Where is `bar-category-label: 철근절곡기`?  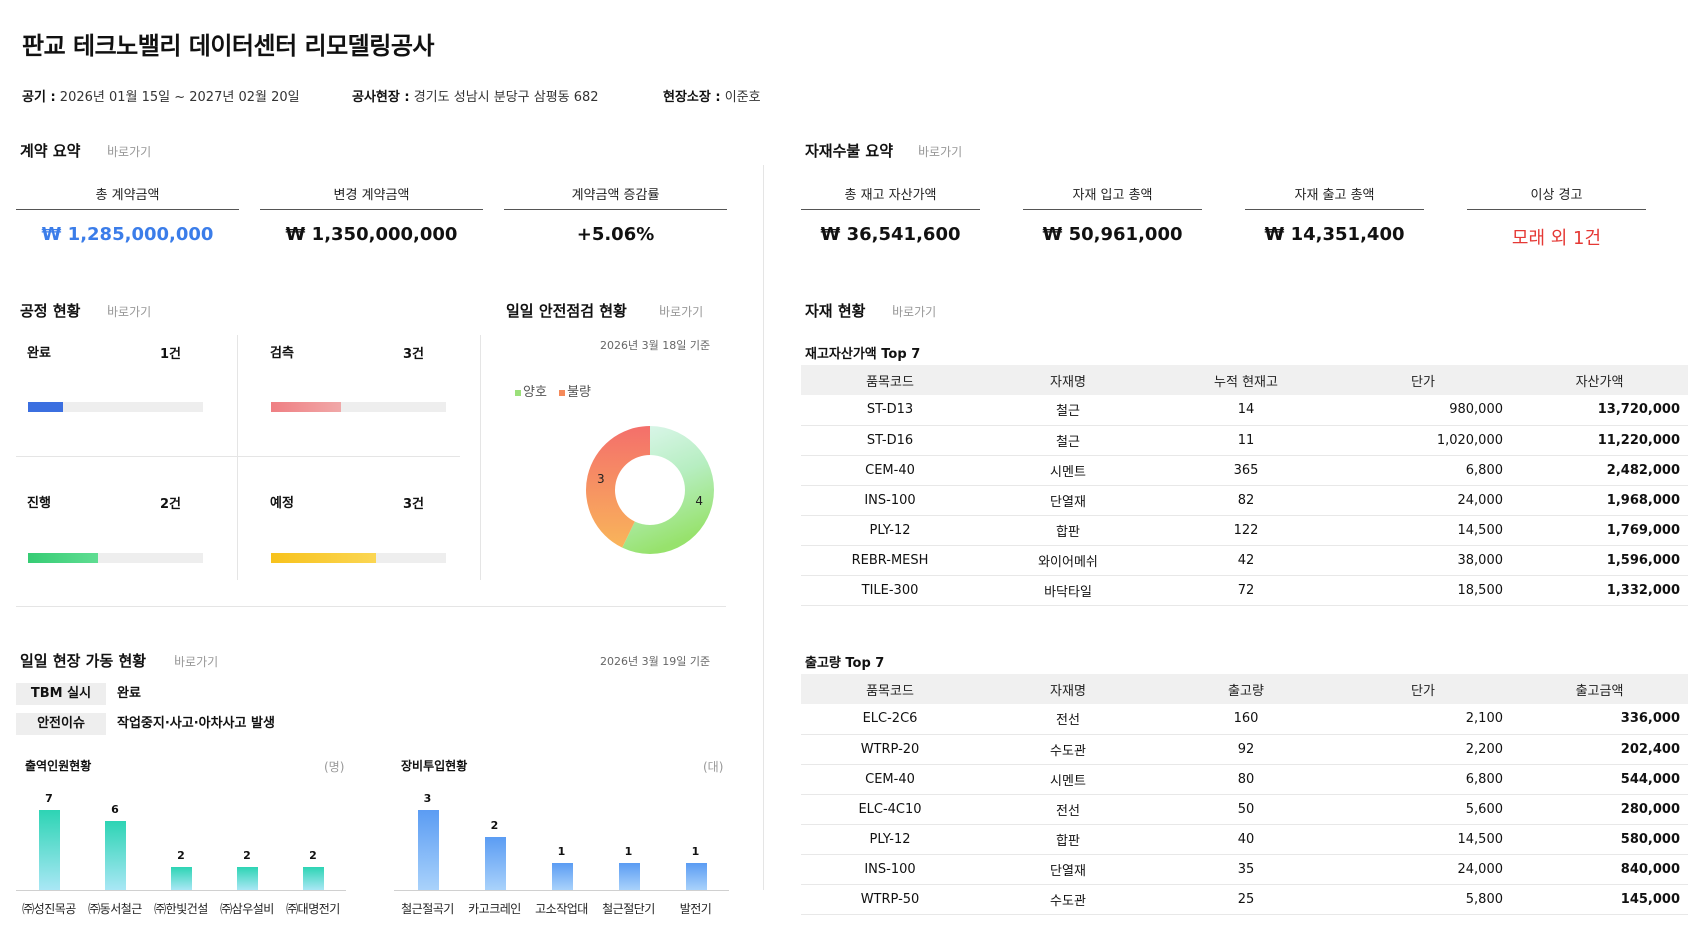 bar-category-label: 철근절곡기 is located at coordinates (427, 909).